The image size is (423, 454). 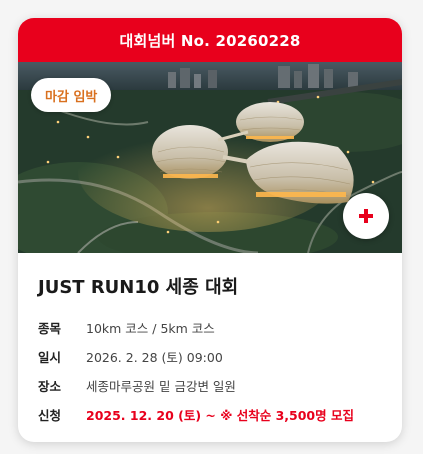 I want to click on detail-row-location: 장소 세종마루공원 밑 금강변 일원, so click(x=210, y=385).